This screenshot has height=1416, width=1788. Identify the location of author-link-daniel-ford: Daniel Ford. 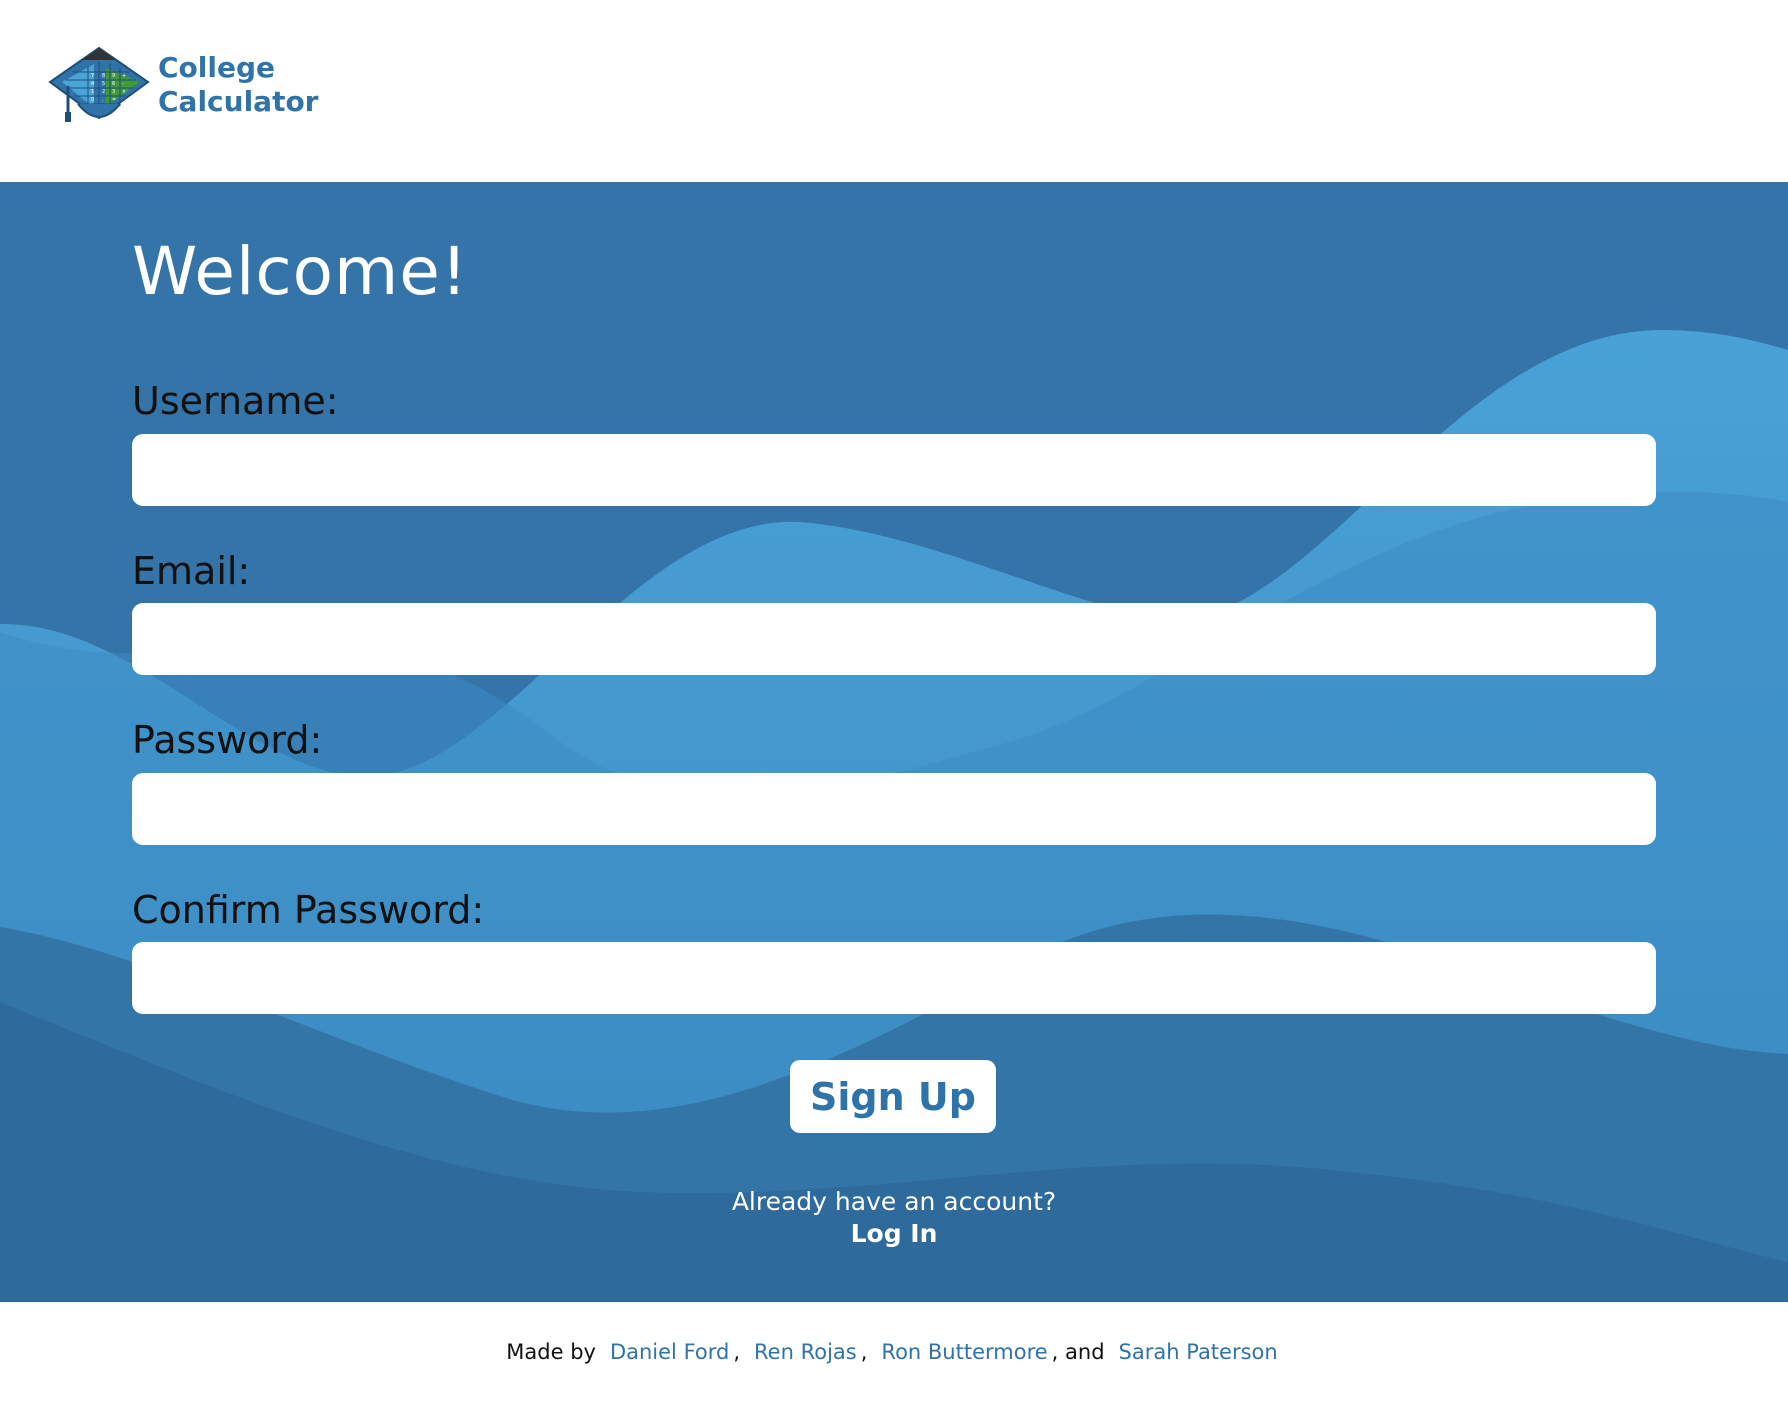
(669, 1352).